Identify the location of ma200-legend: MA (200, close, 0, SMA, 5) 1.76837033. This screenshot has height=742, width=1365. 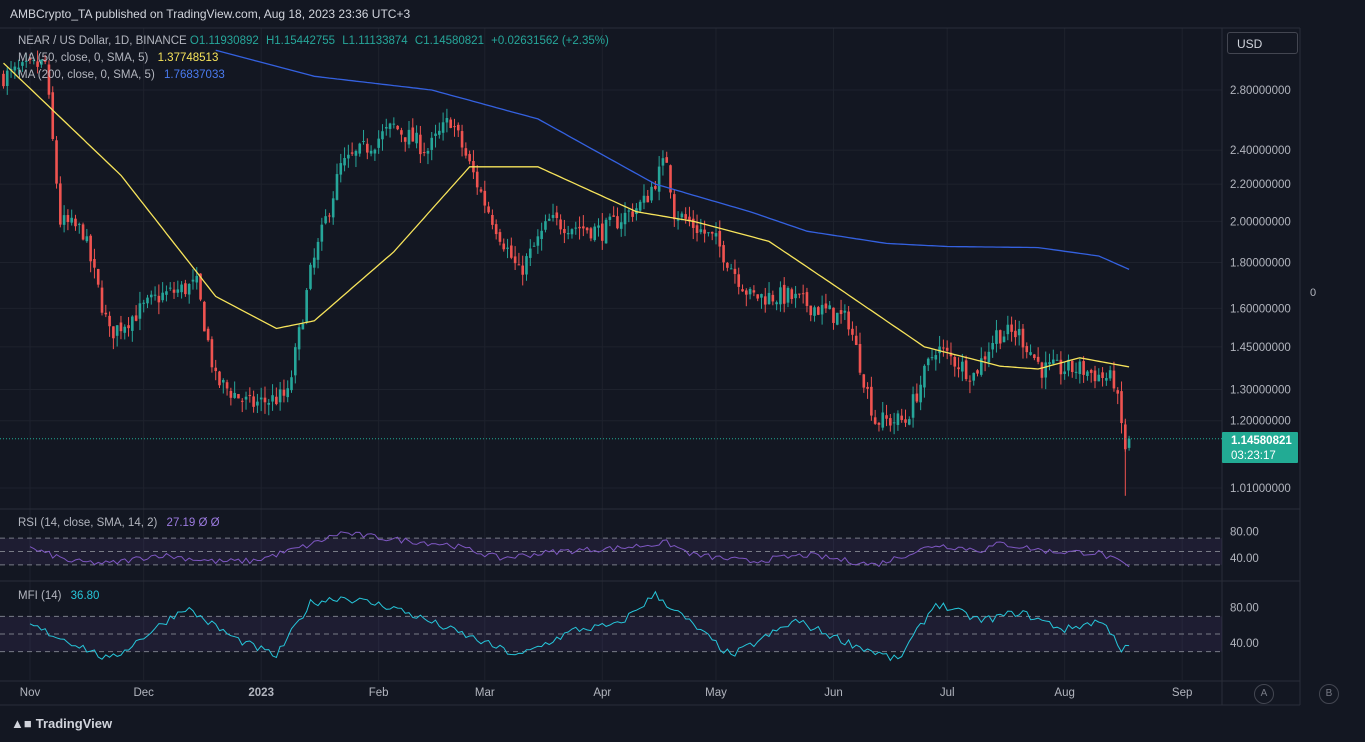
(121, 75).